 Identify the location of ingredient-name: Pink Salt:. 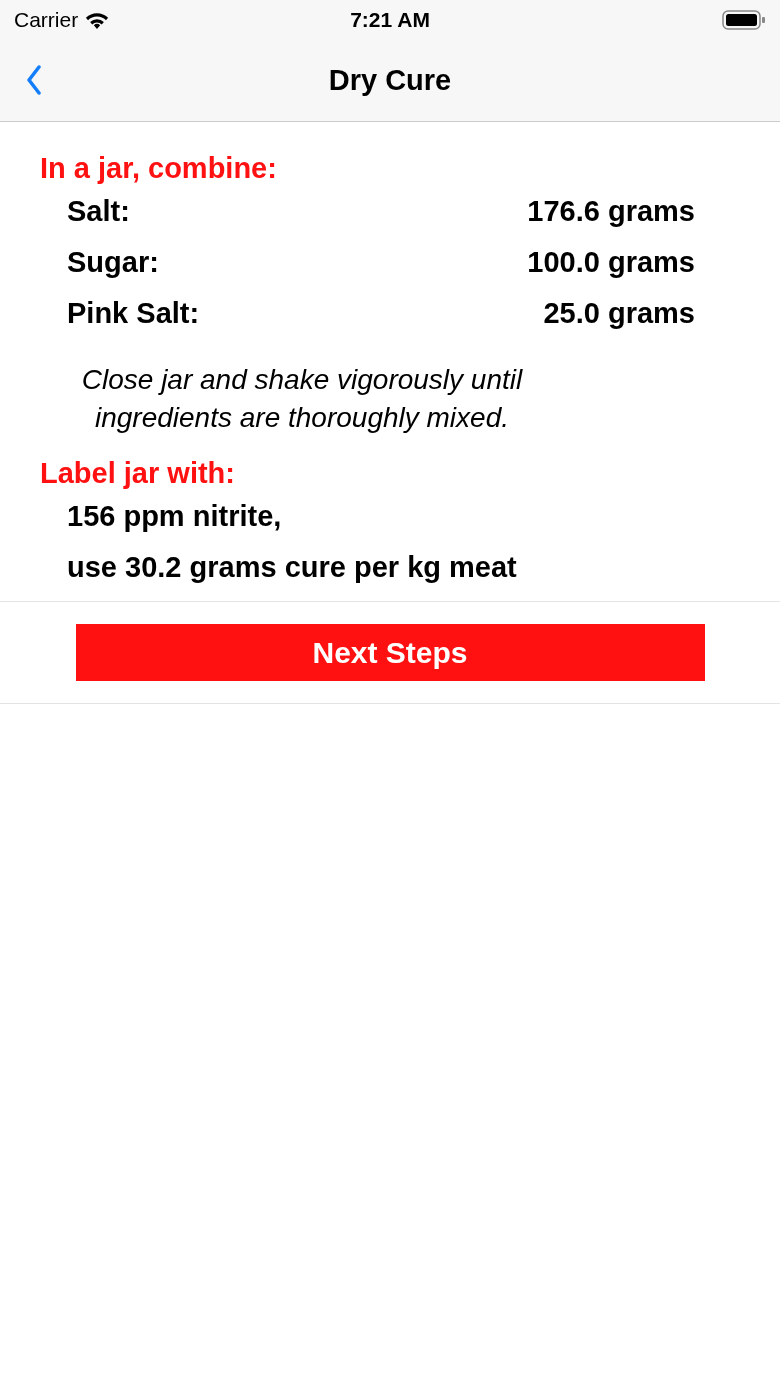
(133, 313).